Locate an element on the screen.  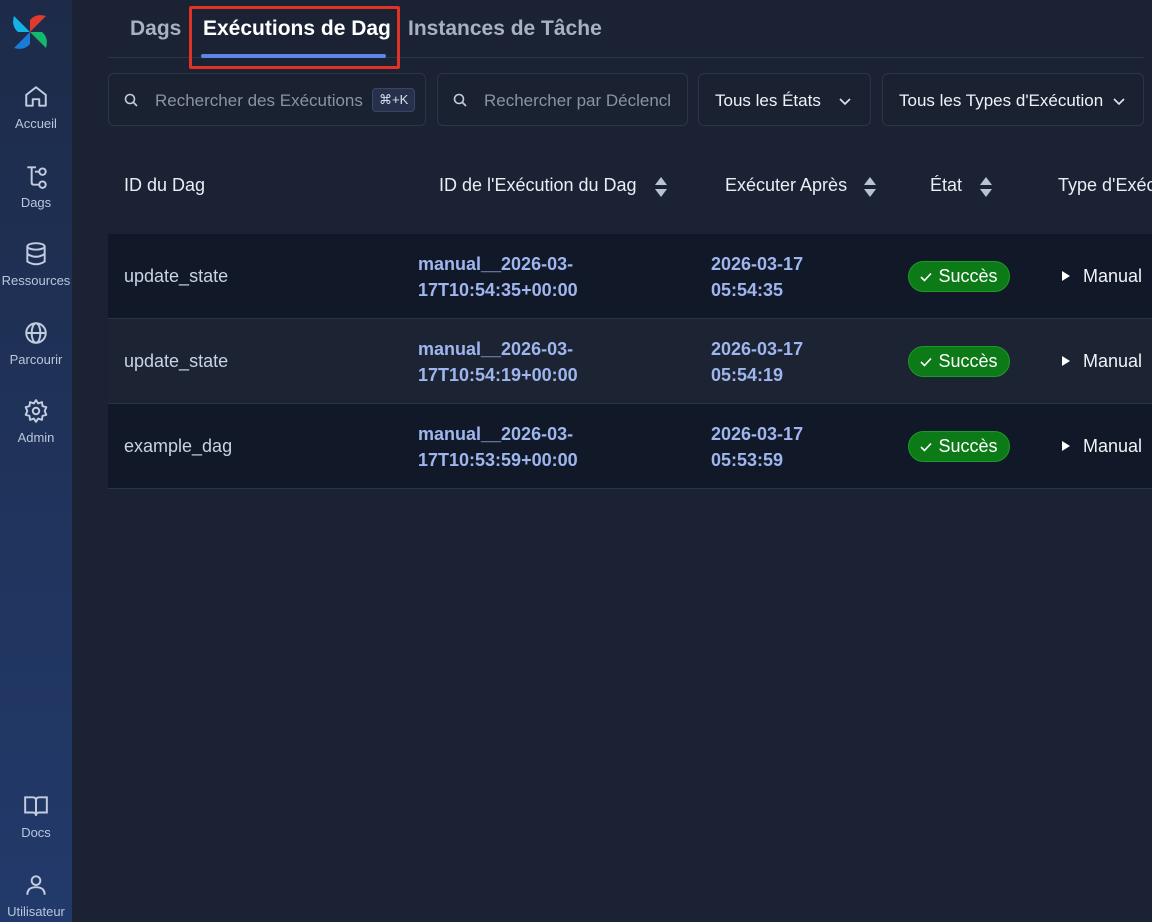
run-id-line: 17T10:54:19+00:00 is located at coordinates (498, 375).